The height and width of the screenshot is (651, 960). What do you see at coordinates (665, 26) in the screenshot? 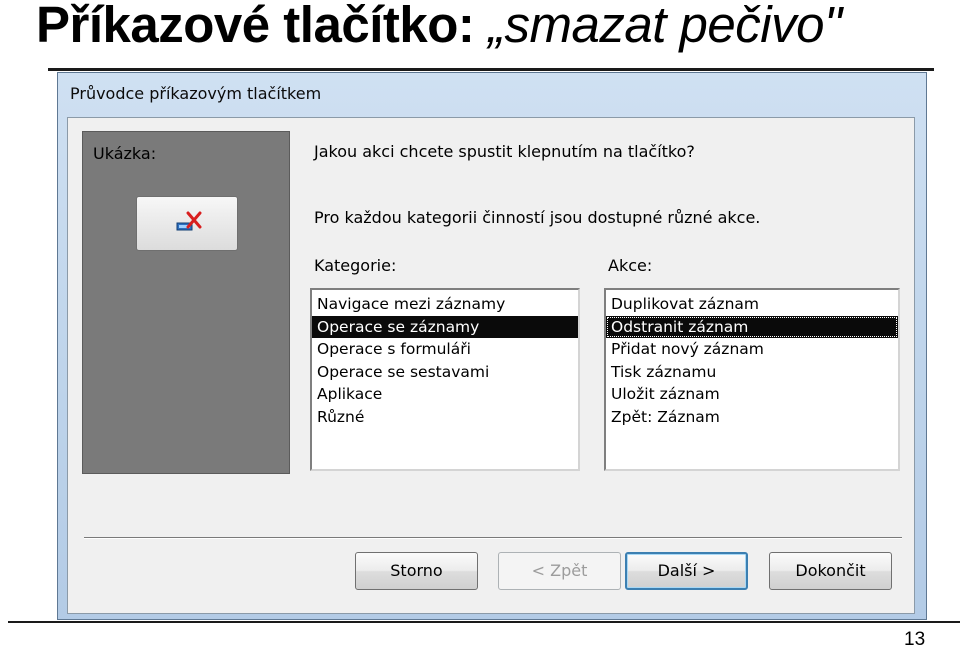
I see `slide-title-quoted: „smazat pečivo"` at bounding box center [665, 26].